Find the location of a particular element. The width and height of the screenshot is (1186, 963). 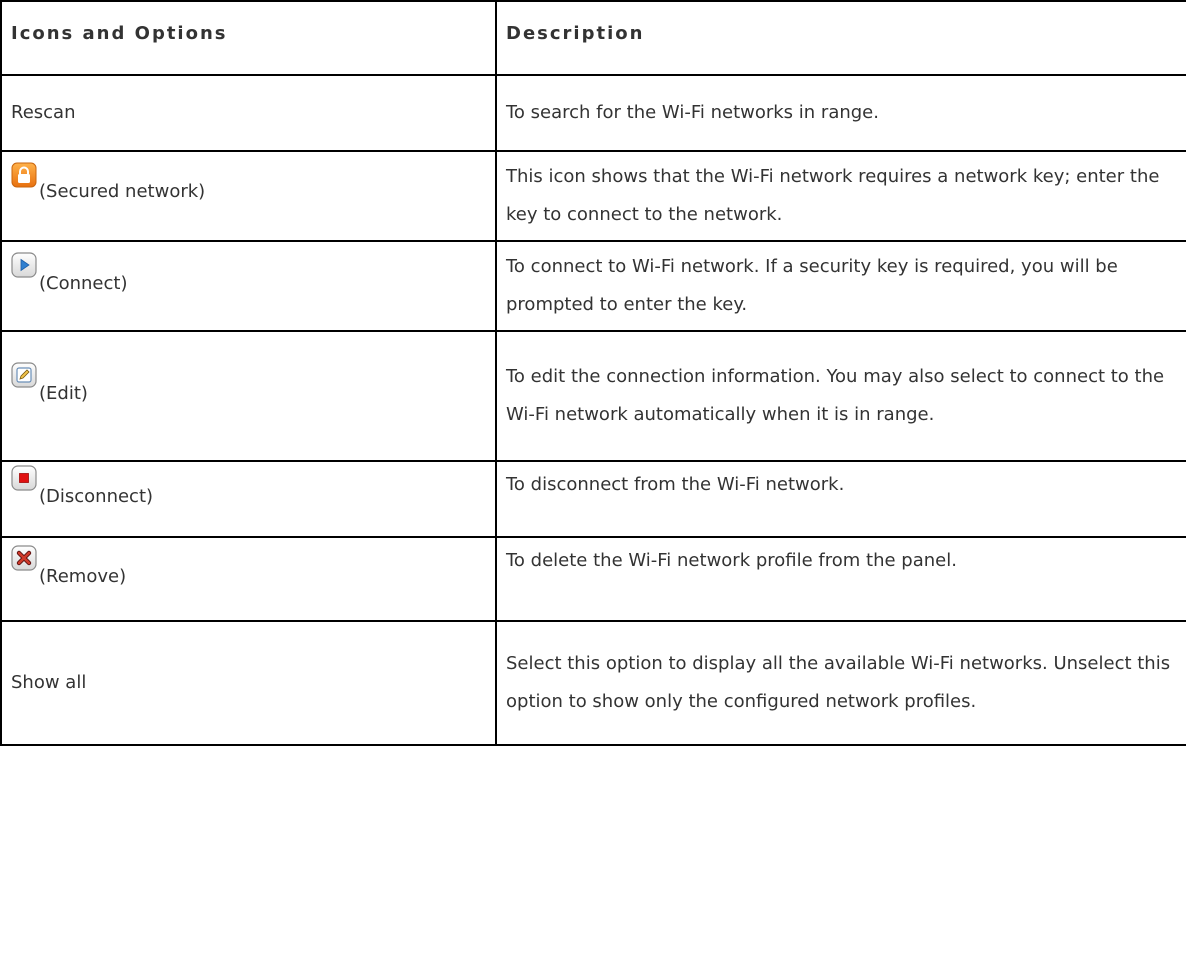

option-cell-remove: (Remove) is located at coordinates (248, 579).